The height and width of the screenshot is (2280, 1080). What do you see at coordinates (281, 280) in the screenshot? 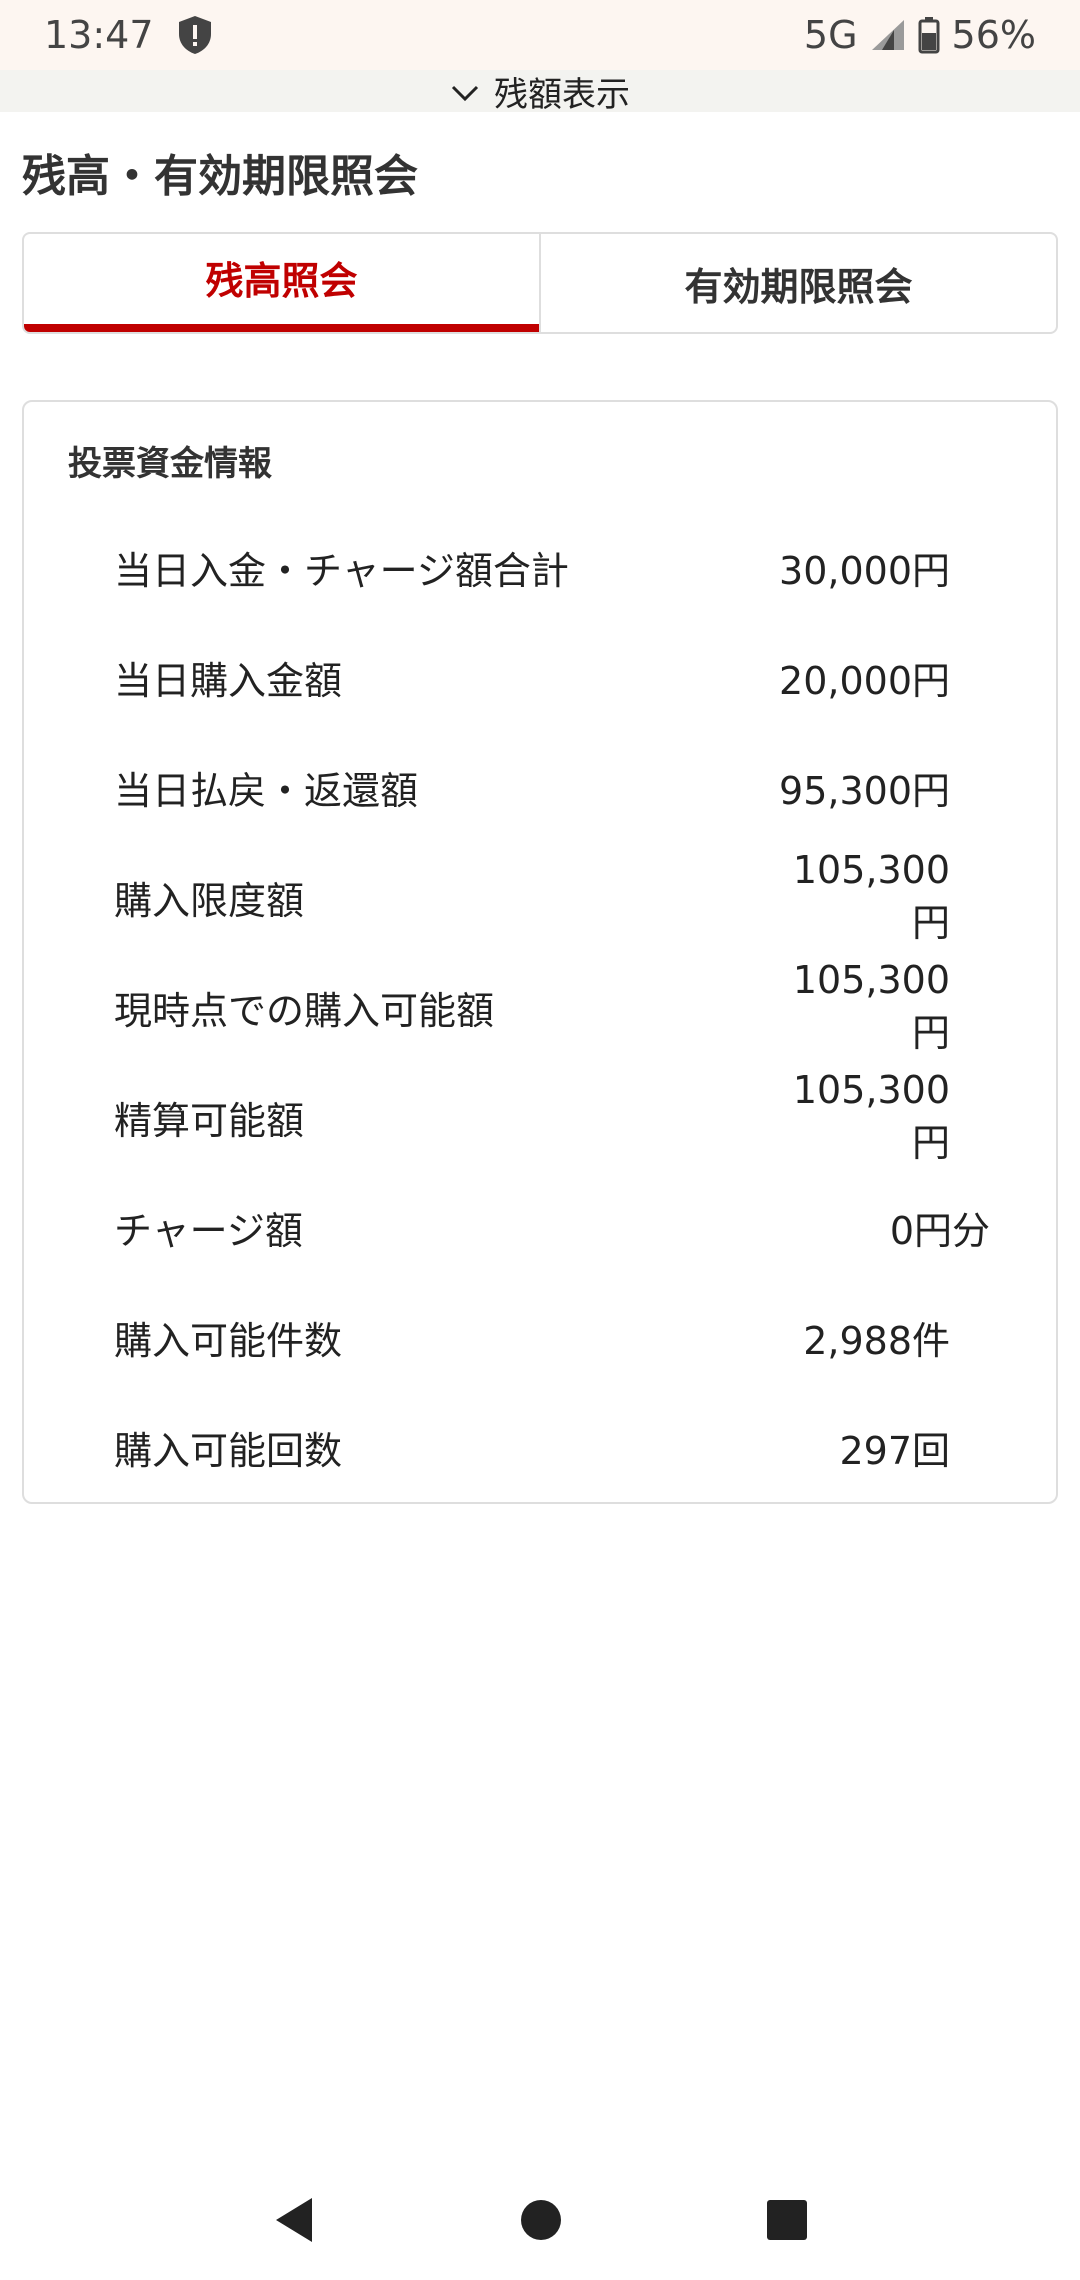
I see `tab-label: 残高照会` at bounding box center [281, 280].